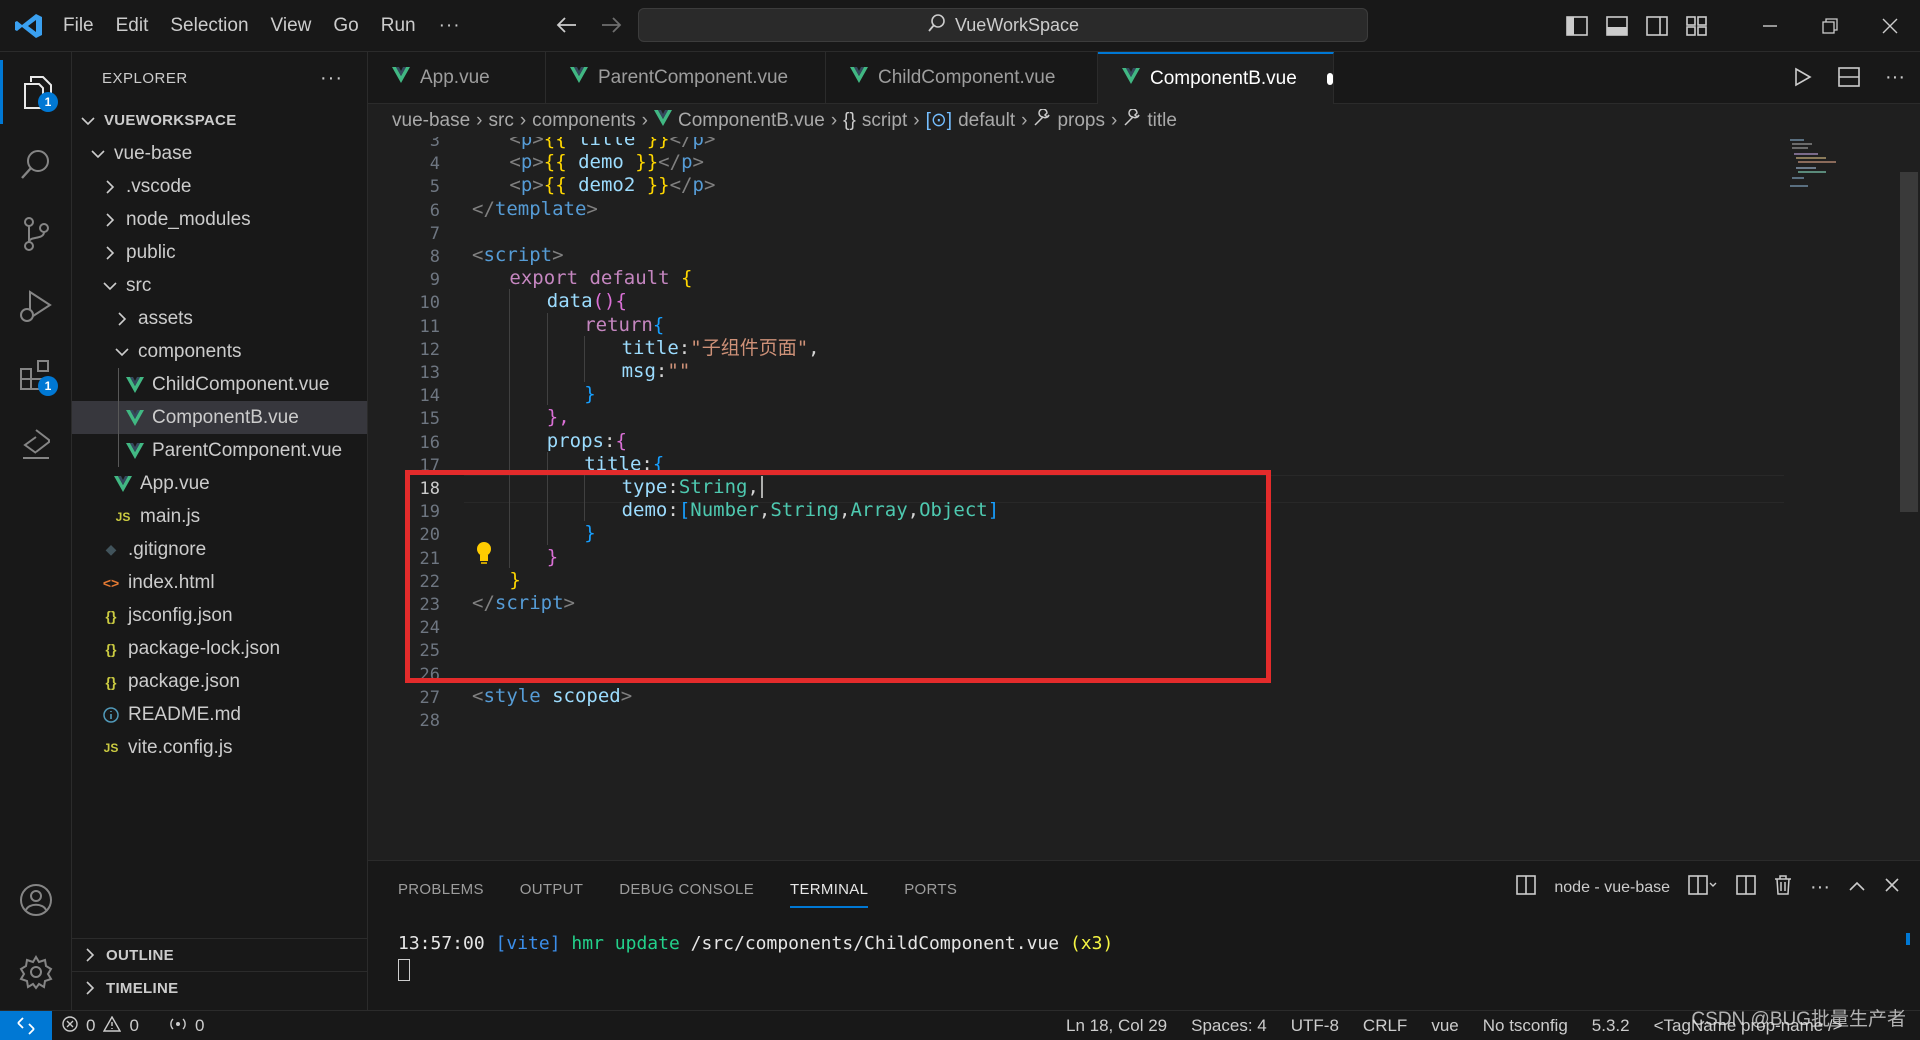  I want to click on close-panel-icon, so click(1892, 887).